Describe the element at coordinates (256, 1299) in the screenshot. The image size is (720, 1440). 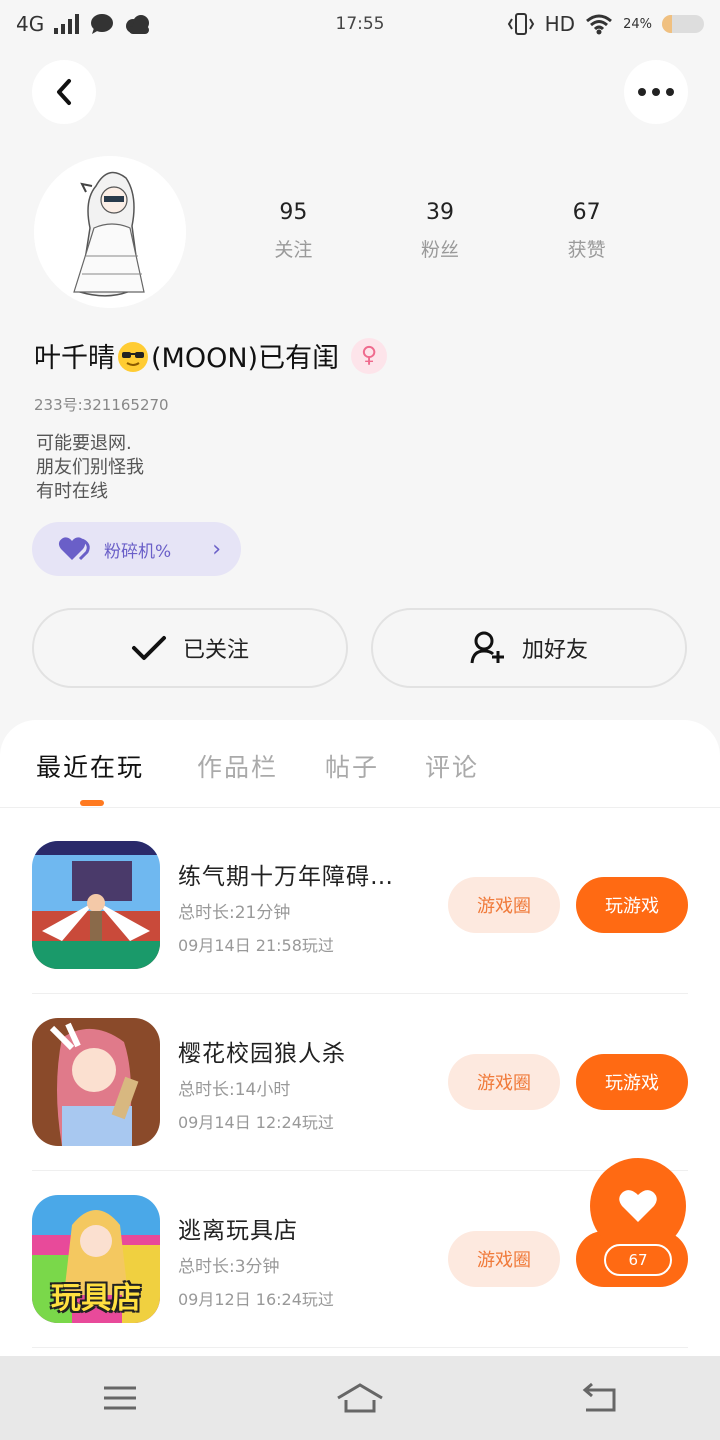
I see `game-last-played: 09月12日 16:24玩过` at that location.